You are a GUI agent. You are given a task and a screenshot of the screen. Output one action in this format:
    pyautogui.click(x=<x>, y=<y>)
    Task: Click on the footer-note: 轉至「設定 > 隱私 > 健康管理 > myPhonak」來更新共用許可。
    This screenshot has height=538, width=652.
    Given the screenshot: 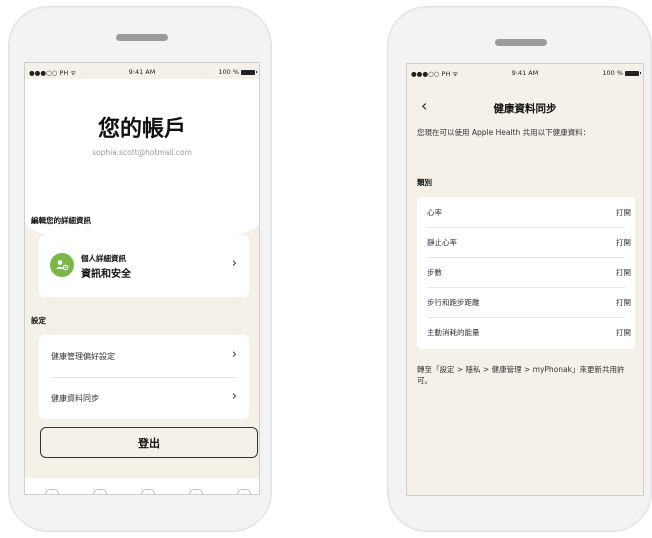 What is the action you would take?
    pyautogui.click(x=521, y=375)
    